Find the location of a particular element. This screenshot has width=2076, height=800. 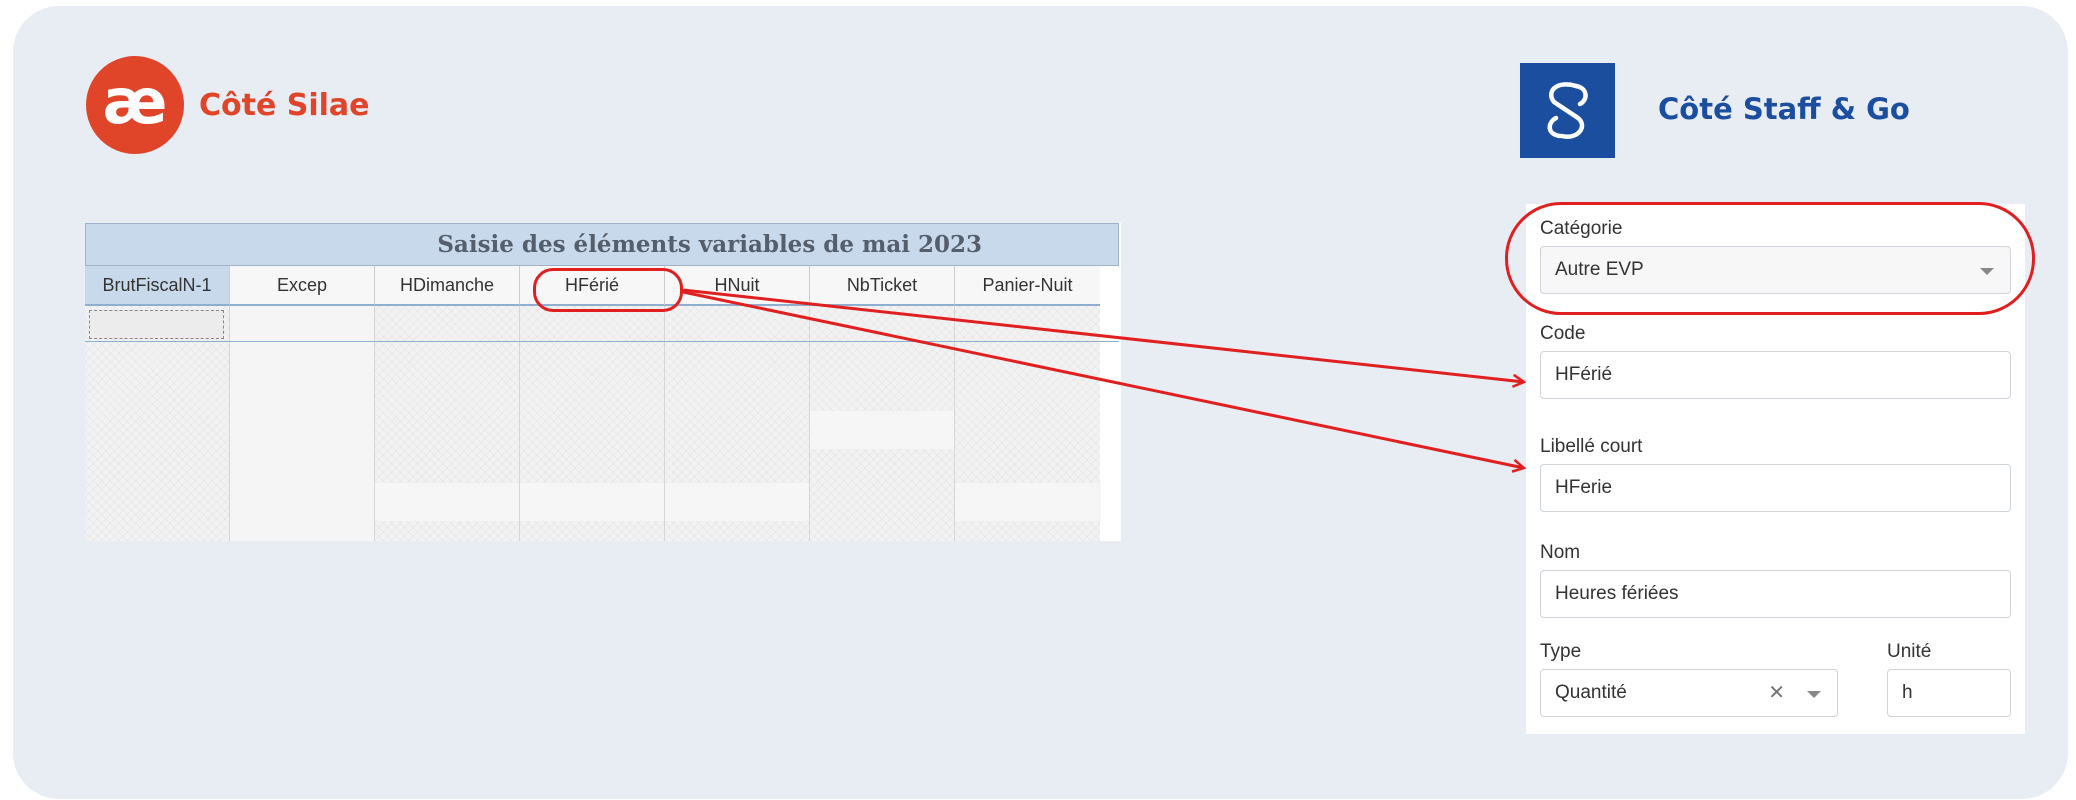

arrow-to-code is located at coordinates (1103, 335).